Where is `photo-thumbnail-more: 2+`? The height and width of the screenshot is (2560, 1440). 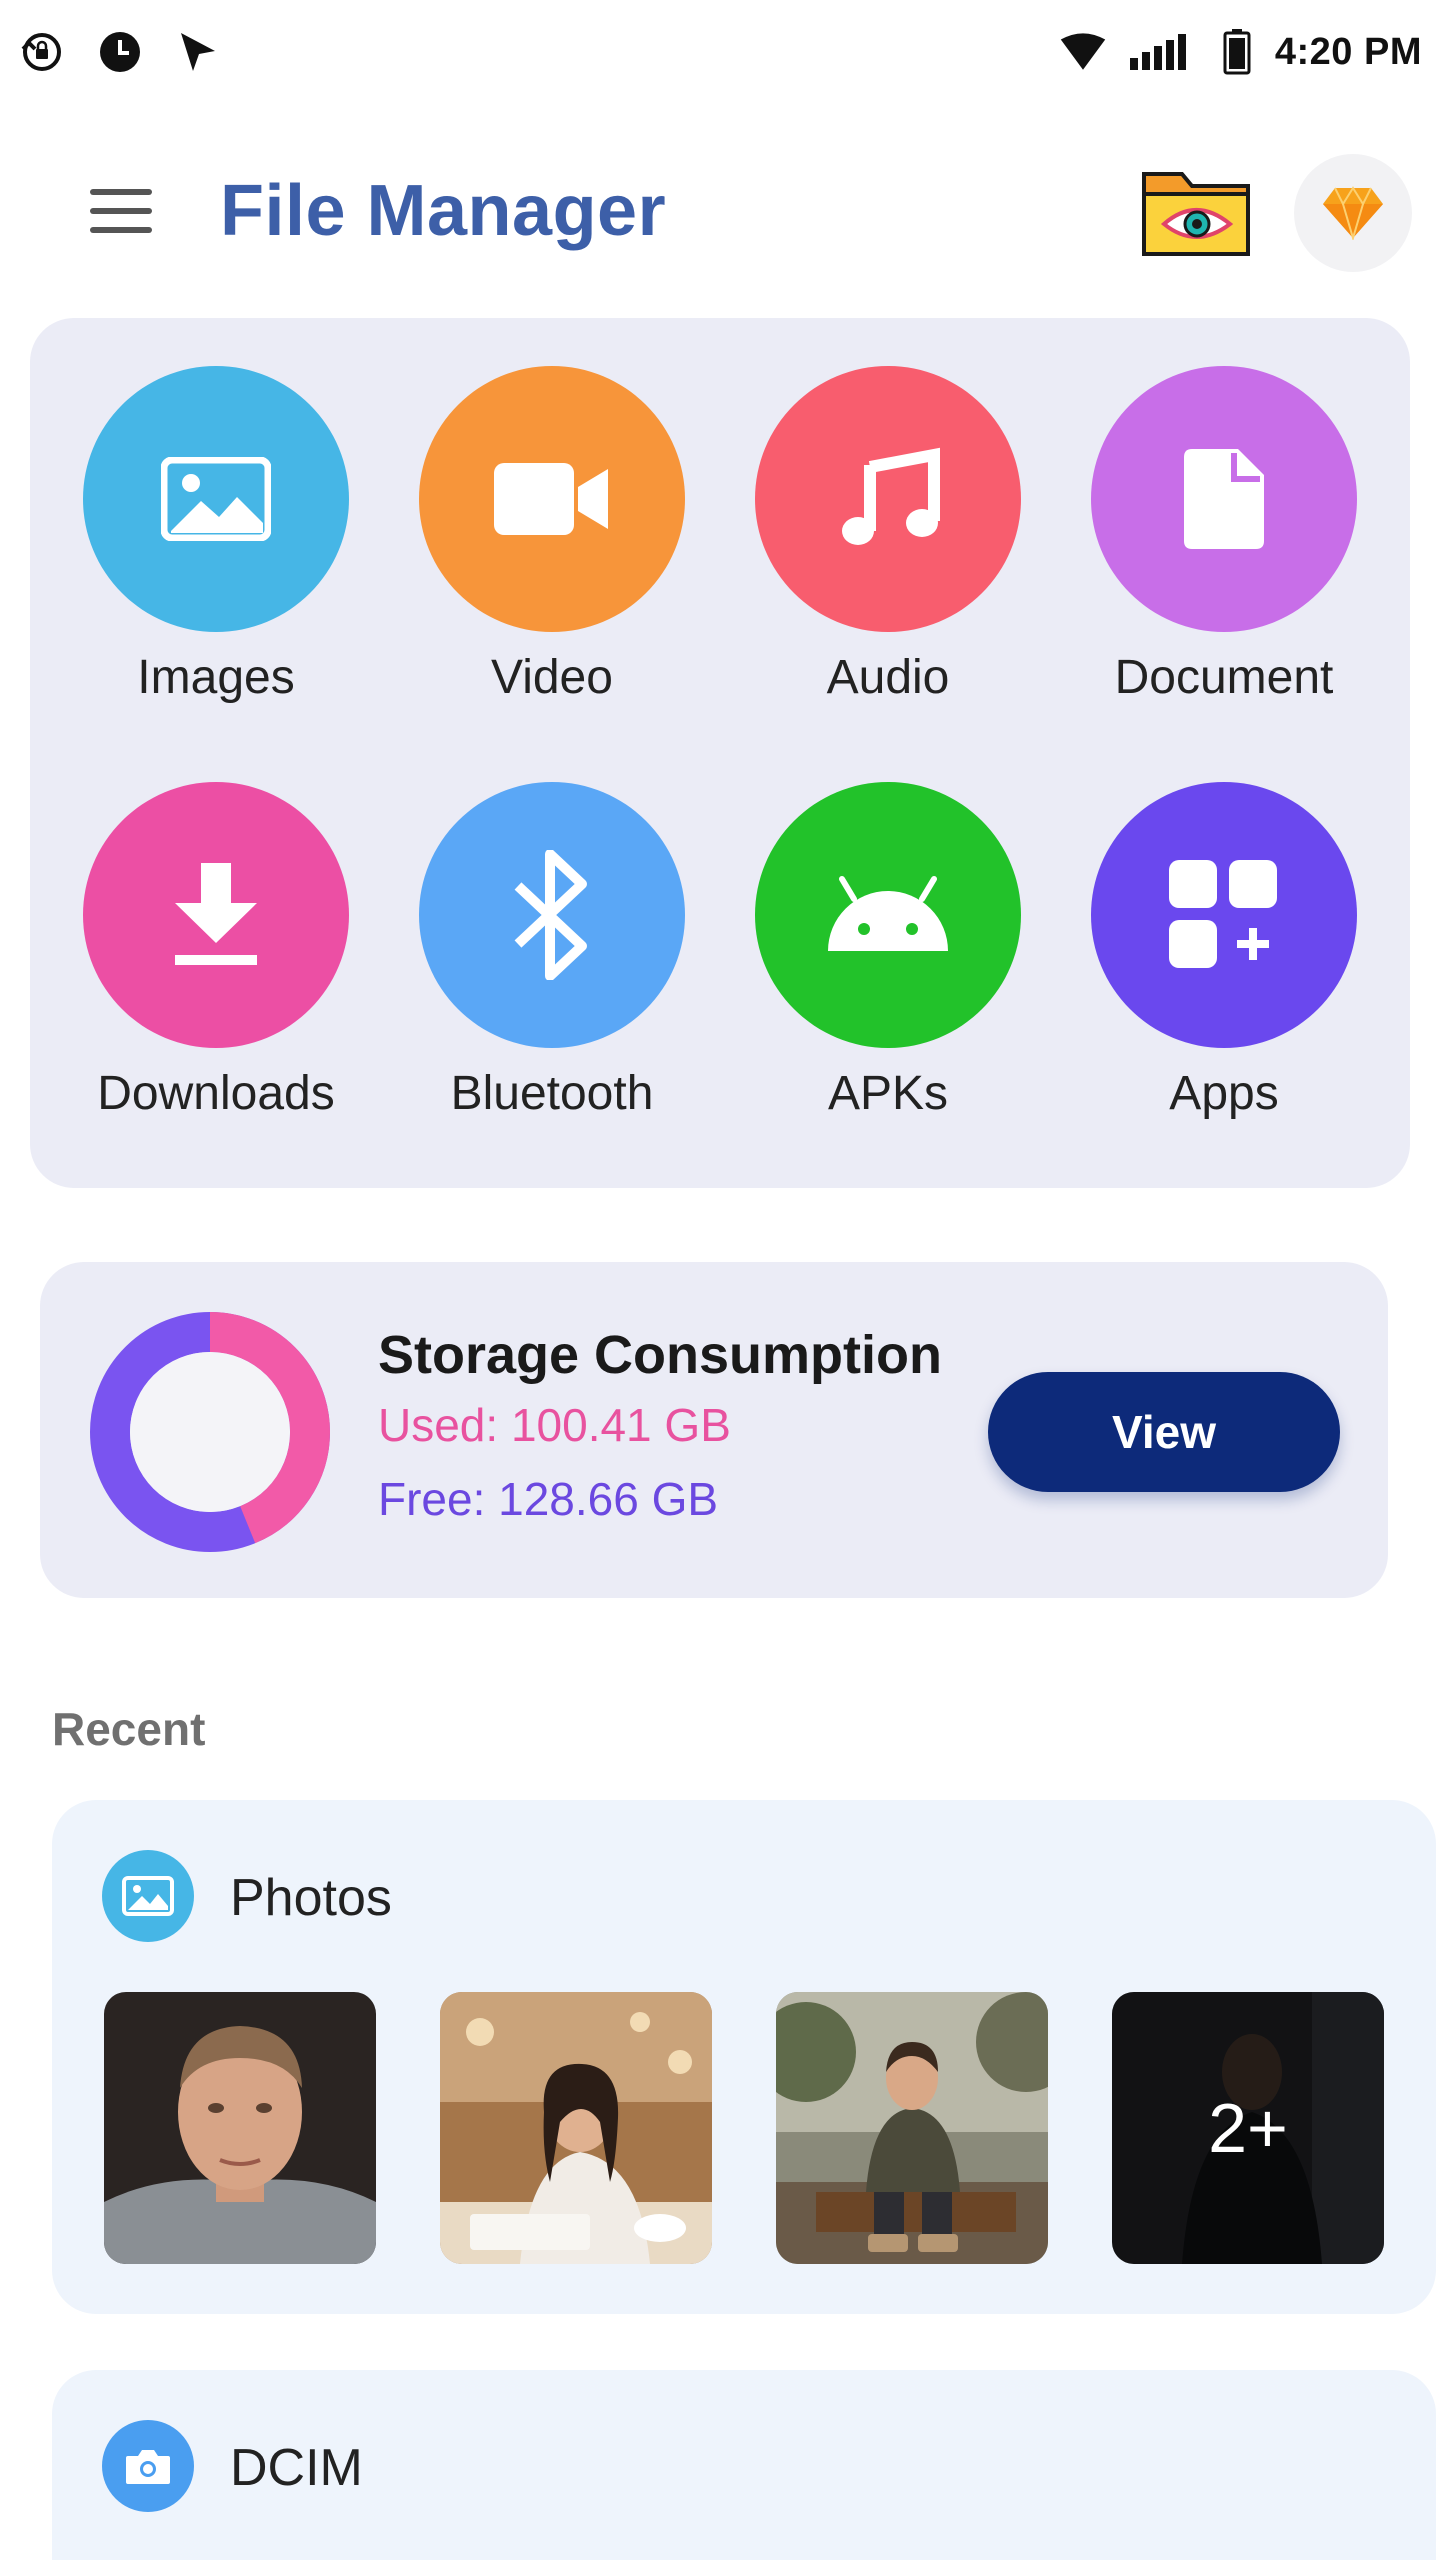 photo-thumbnail-more: 2+ is located at coordinates (1248, 2128).